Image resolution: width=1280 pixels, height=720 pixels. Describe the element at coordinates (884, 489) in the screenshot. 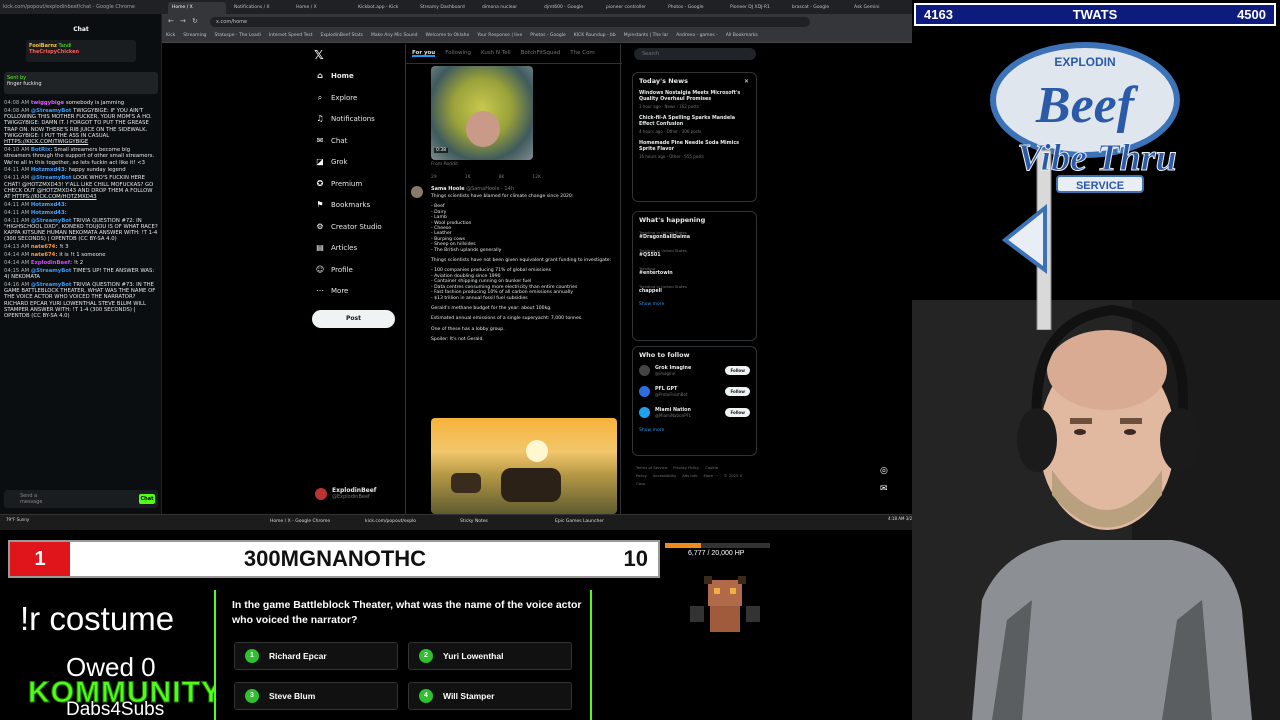

I see `messages-icon: ✉` at that location.